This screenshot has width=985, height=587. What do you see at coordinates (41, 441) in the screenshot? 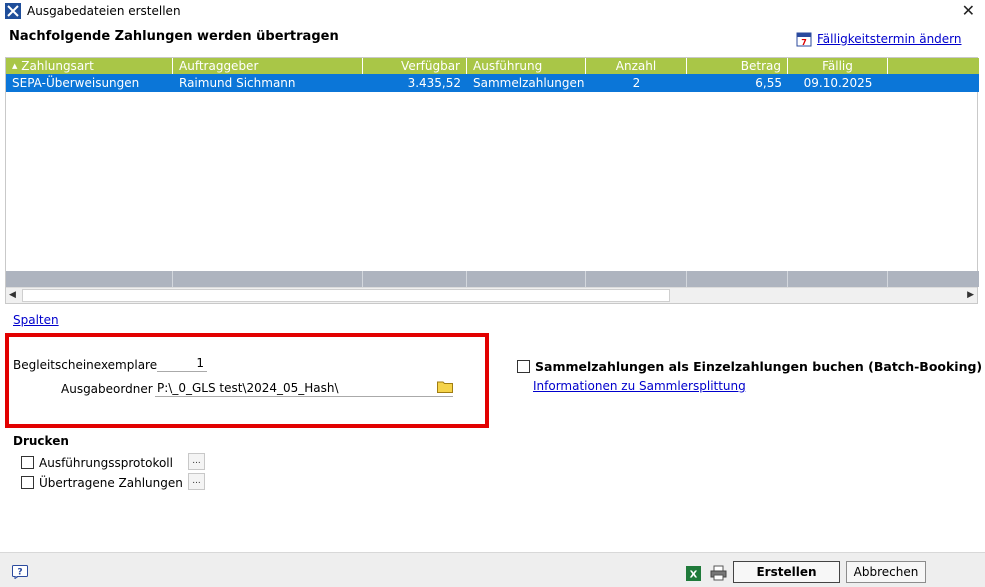
I see `print-section-heading: Drucken` at bounding box center [41, 441].